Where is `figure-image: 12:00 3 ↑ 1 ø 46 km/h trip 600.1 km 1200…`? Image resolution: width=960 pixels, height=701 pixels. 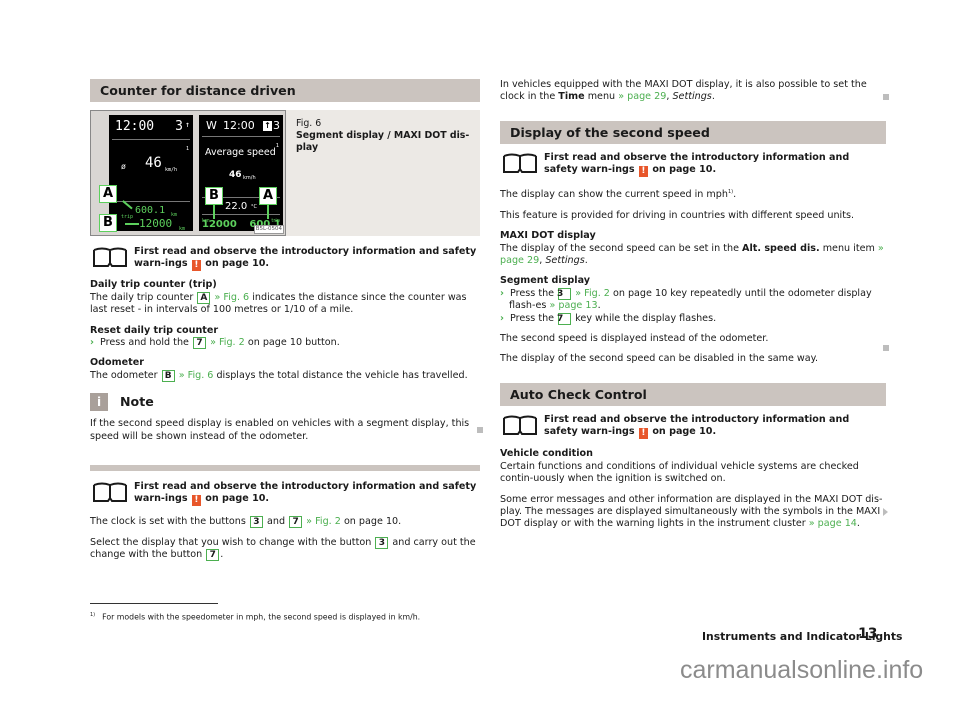
figure-image: 12:00 3 ↑ 1 ø 46 km/h trip 600.1 km 1200… is located at coordinates (188, 173).